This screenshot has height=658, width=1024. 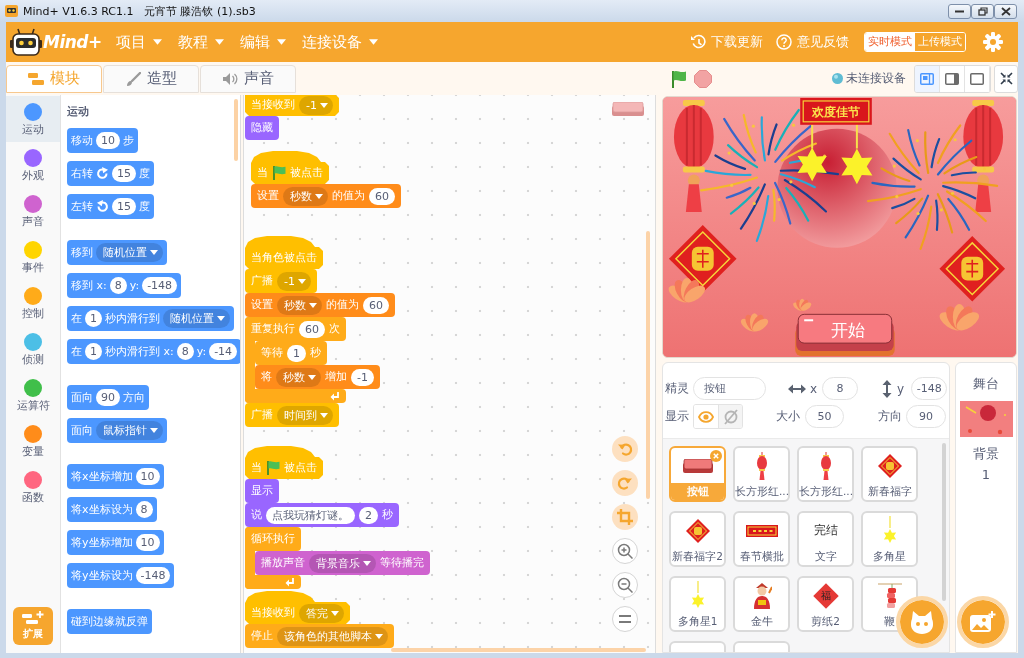 What do you see at coordinates (248, 78) in the screenshot?
I see `editor-tab: 声音` at bounding box center [248, 78].